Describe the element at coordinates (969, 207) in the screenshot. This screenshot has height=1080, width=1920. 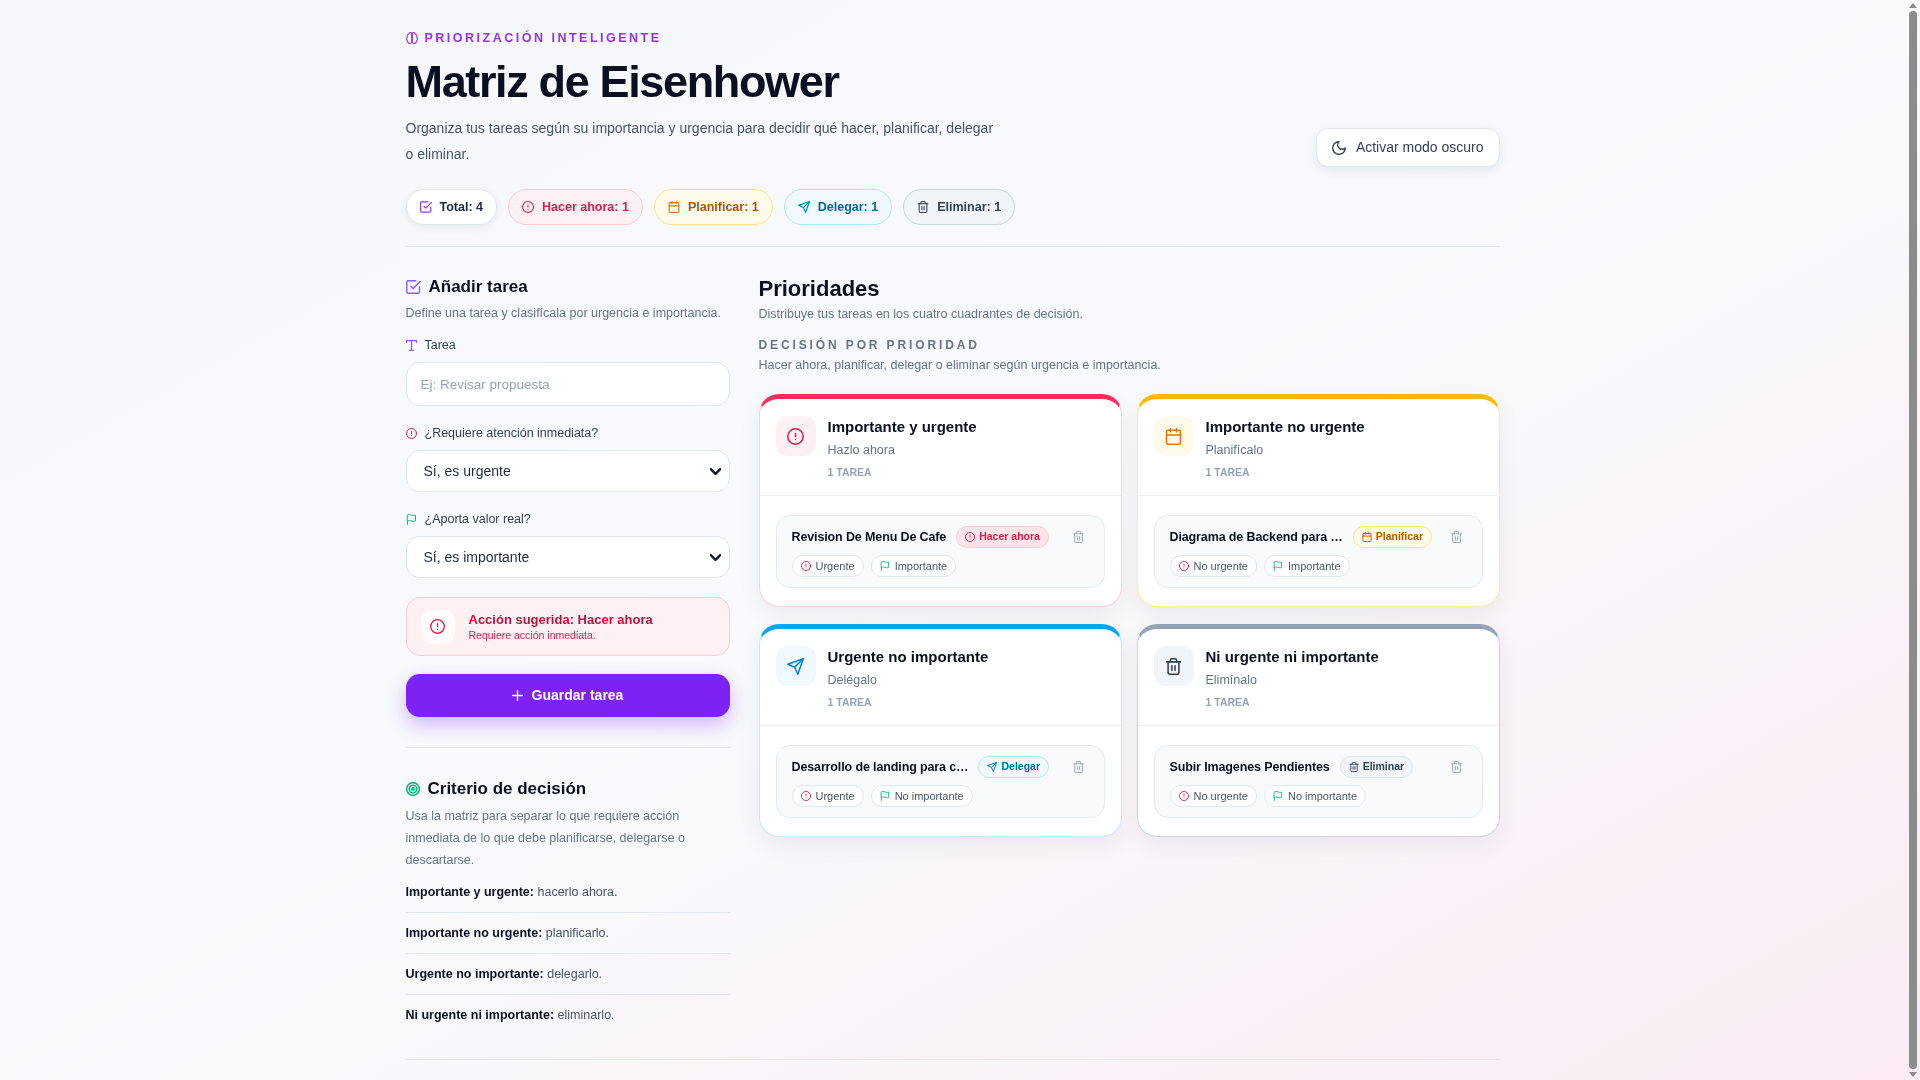
I see `stat-label: Eliminar: 1` at that location.